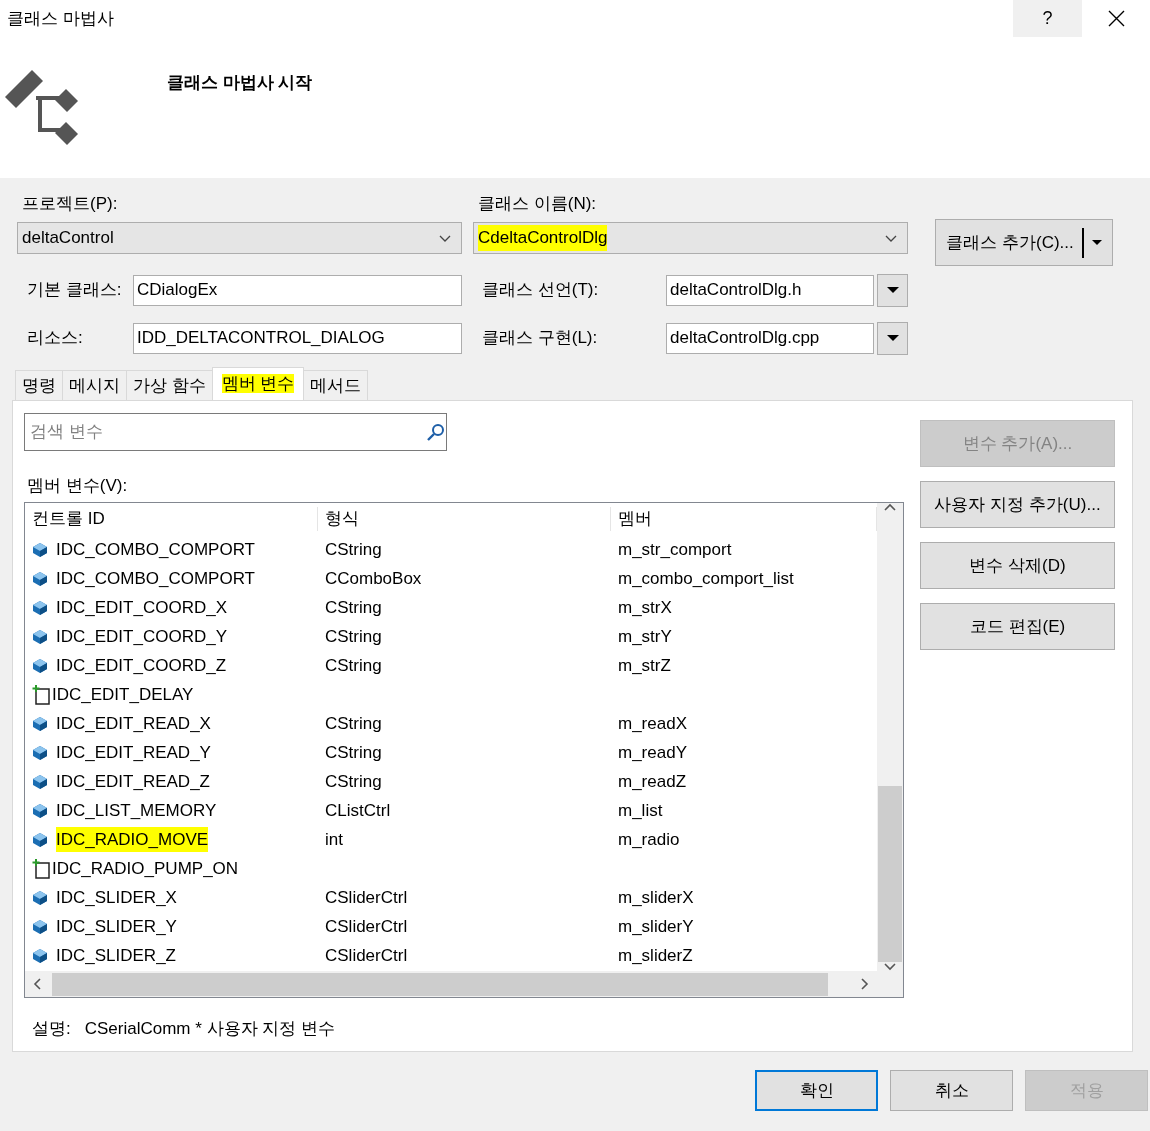  I want to click on table-cell-text: IDC_EDIT_DELAY, so click(123, 694).